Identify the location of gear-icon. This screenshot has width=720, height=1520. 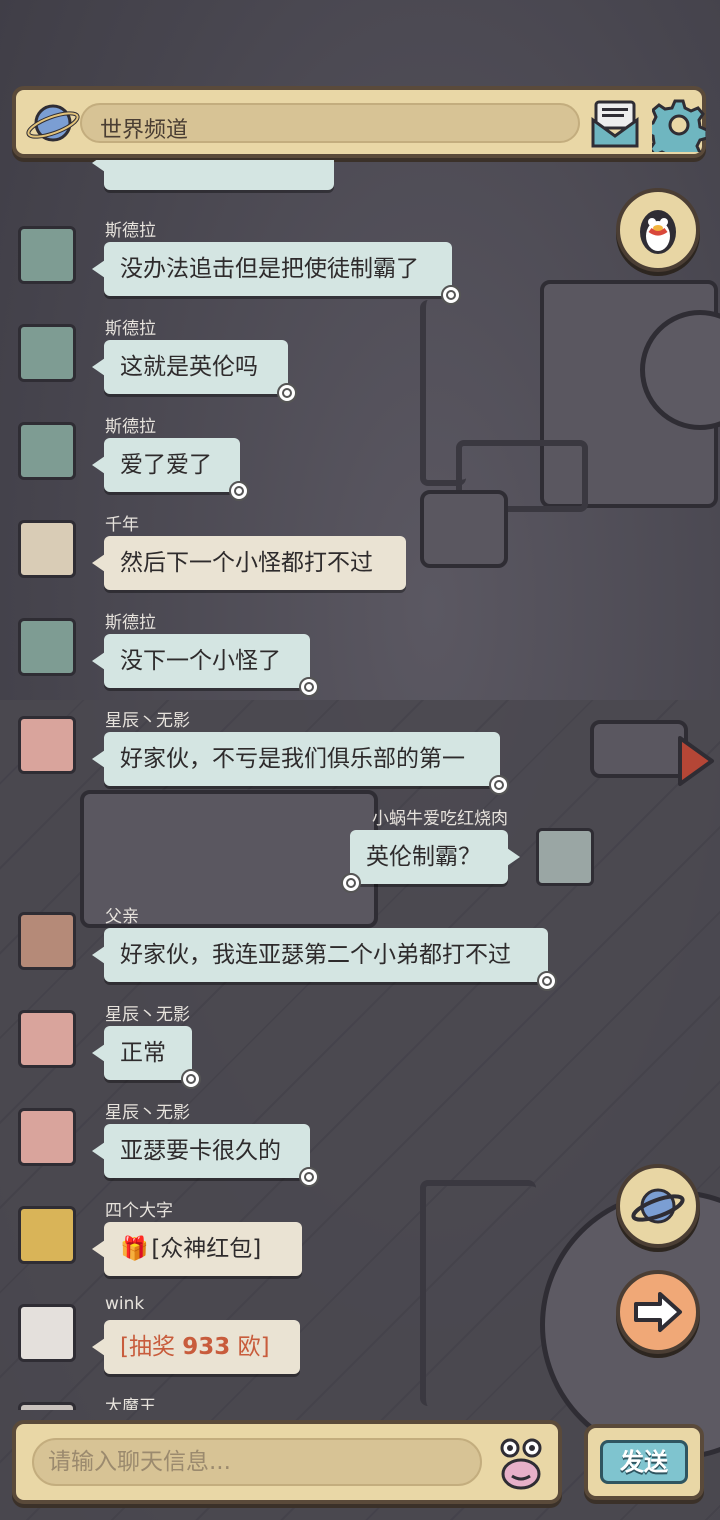
(679, 125).